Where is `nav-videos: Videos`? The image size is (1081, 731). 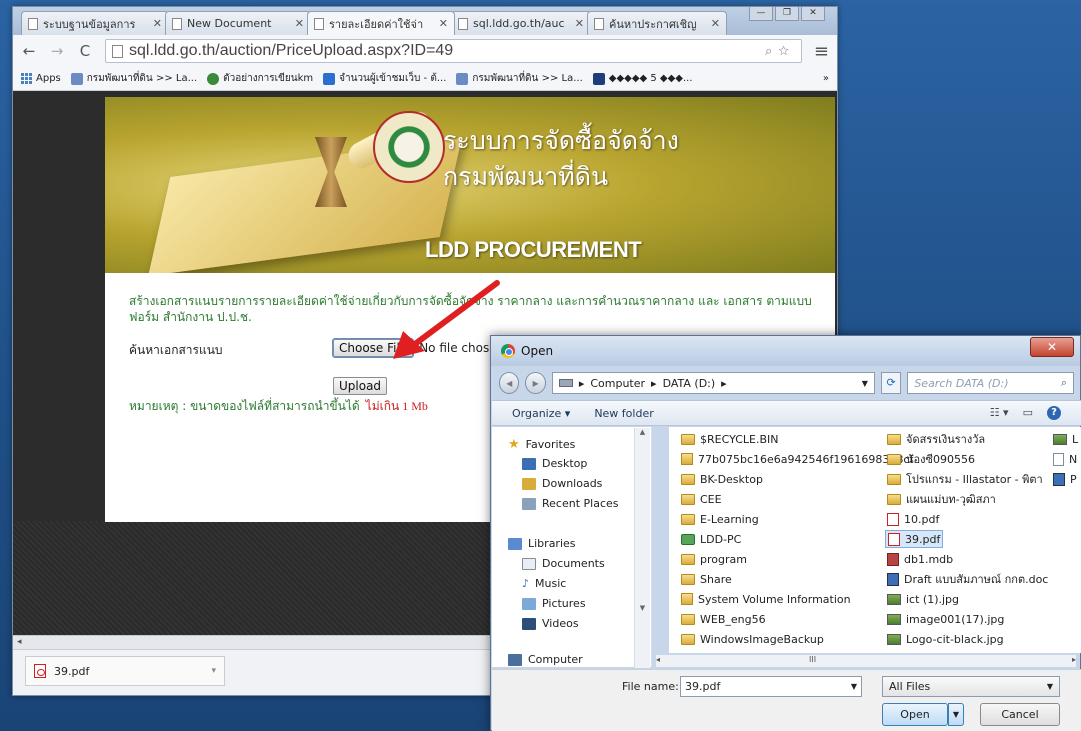 nav-videos: Videos is located at coordinates (550, 623).